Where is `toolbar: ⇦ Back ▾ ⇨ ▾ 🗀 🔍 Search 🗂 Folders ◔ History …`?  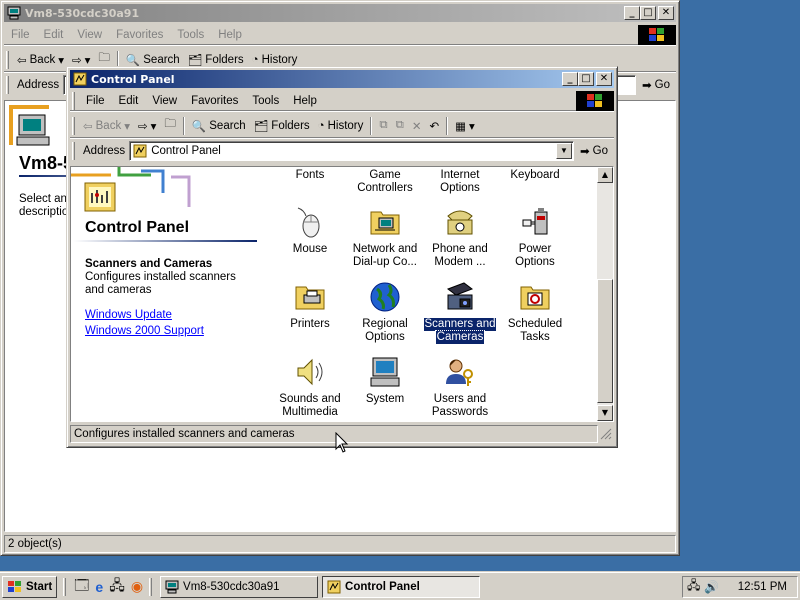 toolbar: ⇦ Back ▾ ⇨ ▾ 🗀 🔍 Search 🗂 Folders ◔ History … is located at coordinates (342, 126).